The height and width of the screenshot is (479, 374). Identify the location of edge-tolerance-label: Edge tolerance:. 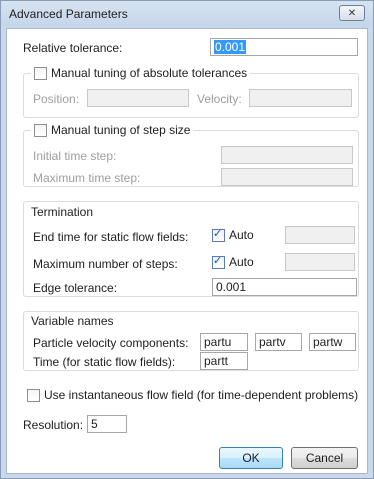
(75, 288).